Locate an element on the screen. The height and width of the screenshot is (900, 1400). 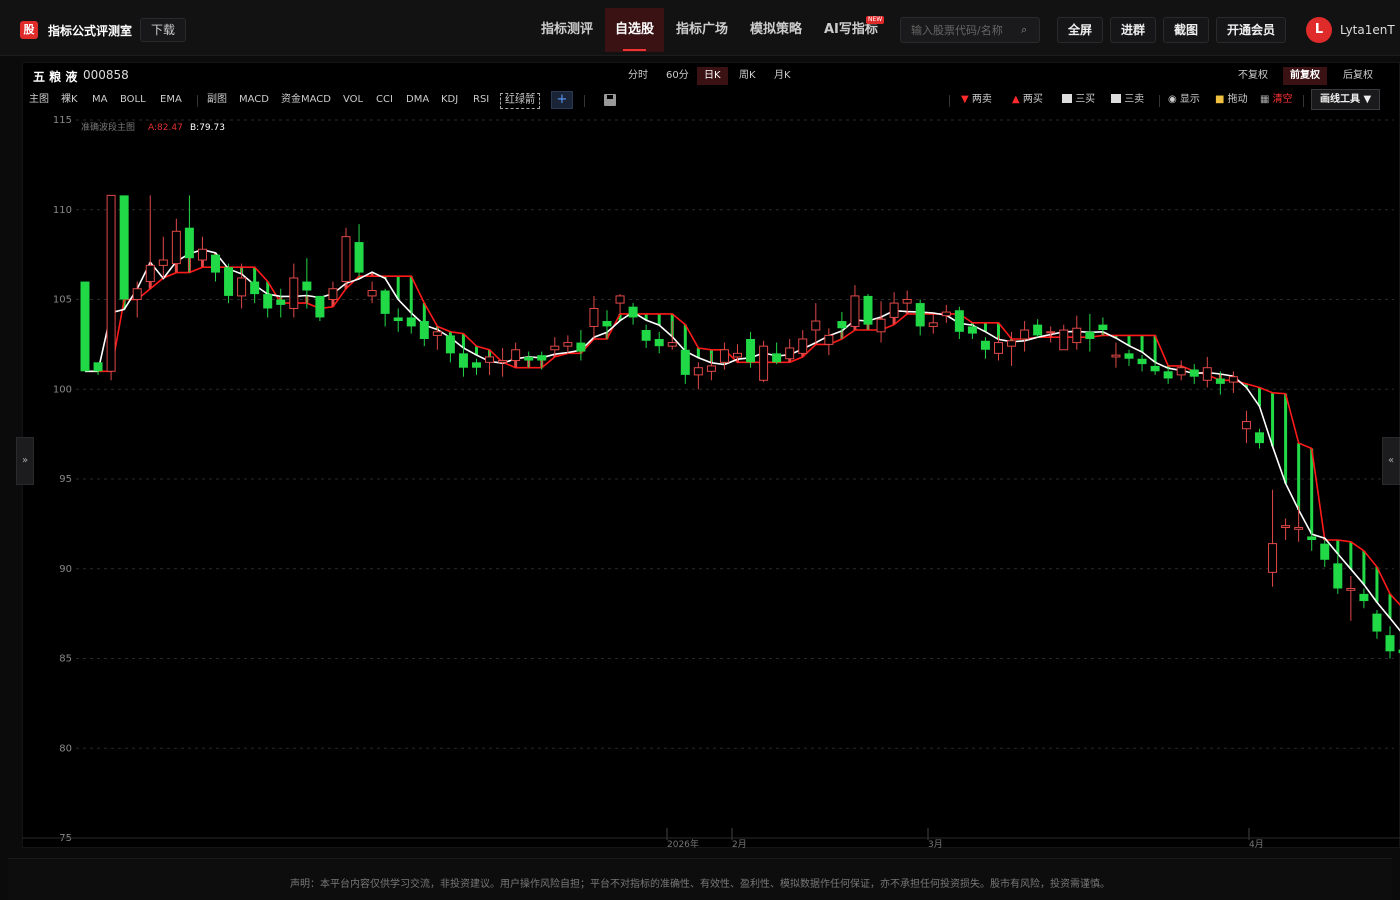
indicator-cci: CCI is located at coordinates (384, 100).